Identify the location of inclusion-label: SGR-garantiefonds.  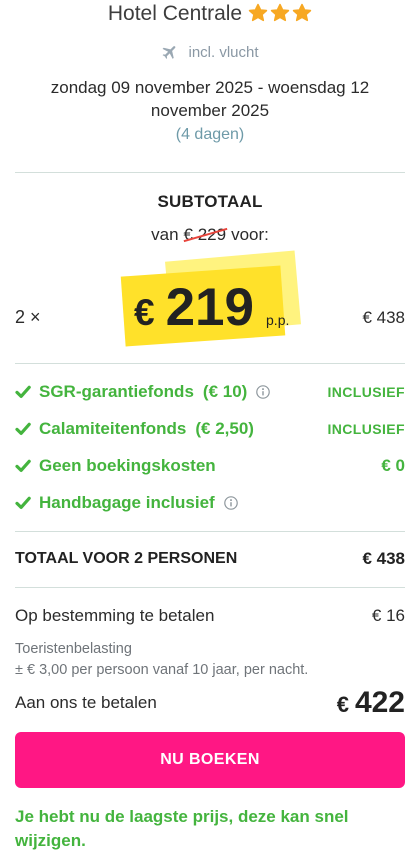
(116, 391).